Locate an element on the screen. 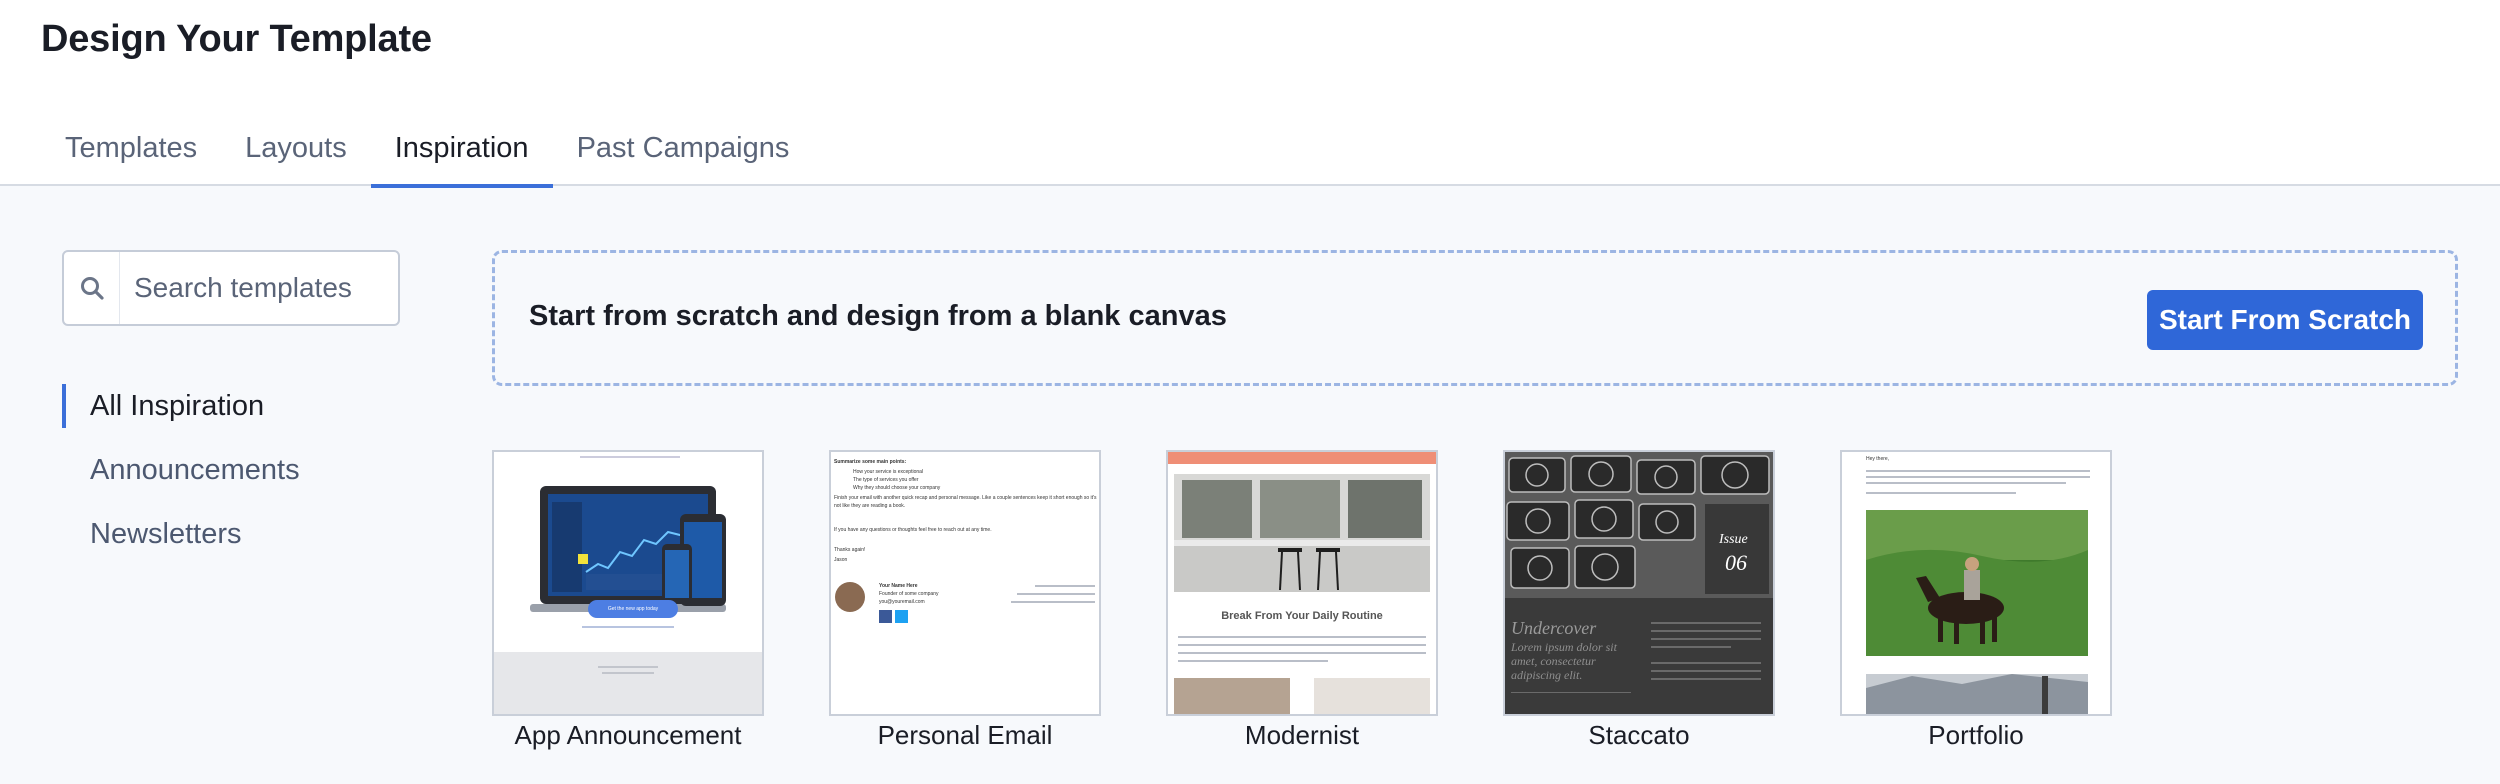  staccato-headline: Undercover is located at coordinates (1554, 628).